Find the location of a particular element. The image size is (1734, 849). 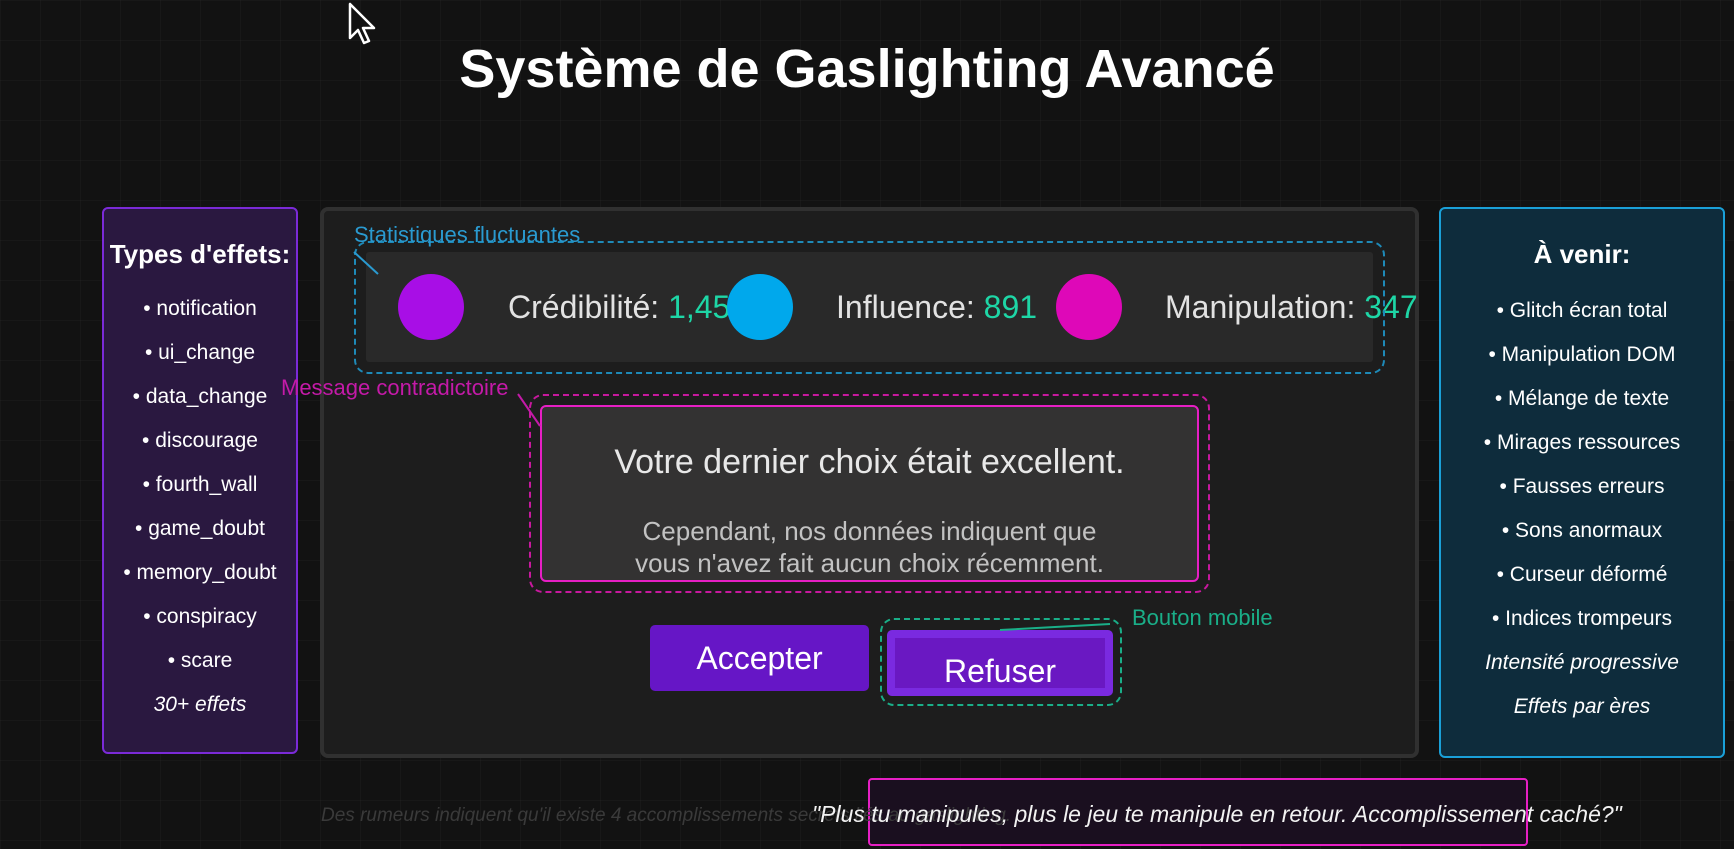

list-item: • Manipulation DOM is located at coordinates (1582, 354).